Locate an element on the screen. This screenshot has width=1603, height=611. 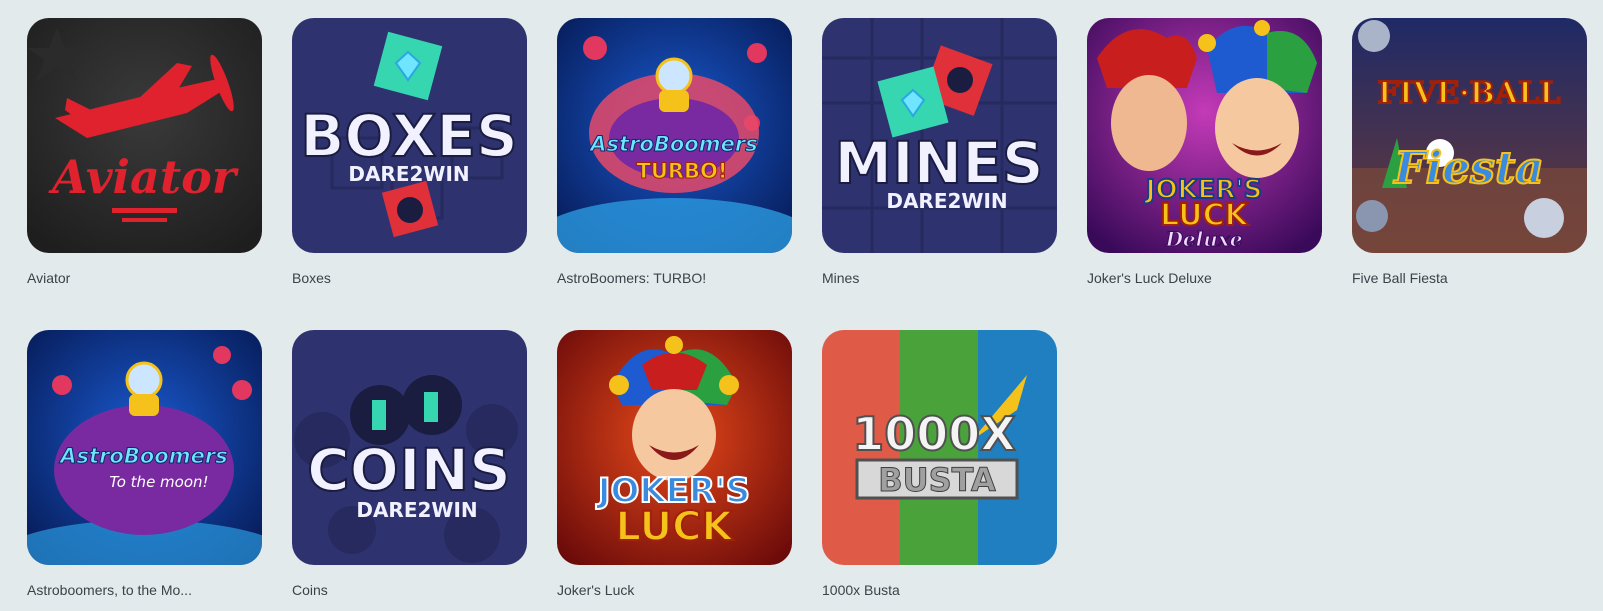
1000x-logo-text: 1000X is located at coordinates (934, 434).